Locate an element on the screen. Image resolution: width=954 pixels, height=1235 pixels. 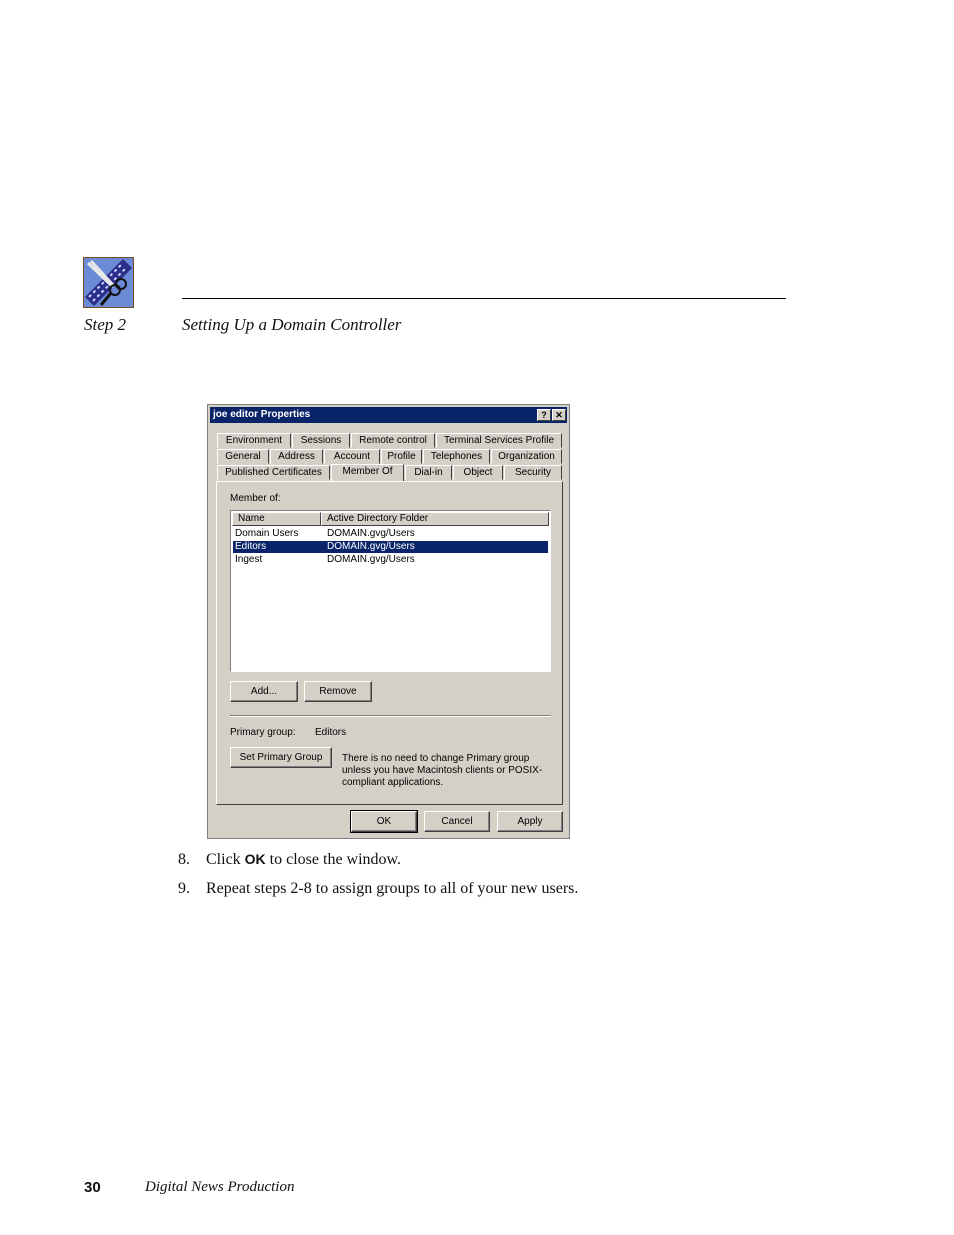
member-of-label: Member of: is located at coordinates (255, 498).